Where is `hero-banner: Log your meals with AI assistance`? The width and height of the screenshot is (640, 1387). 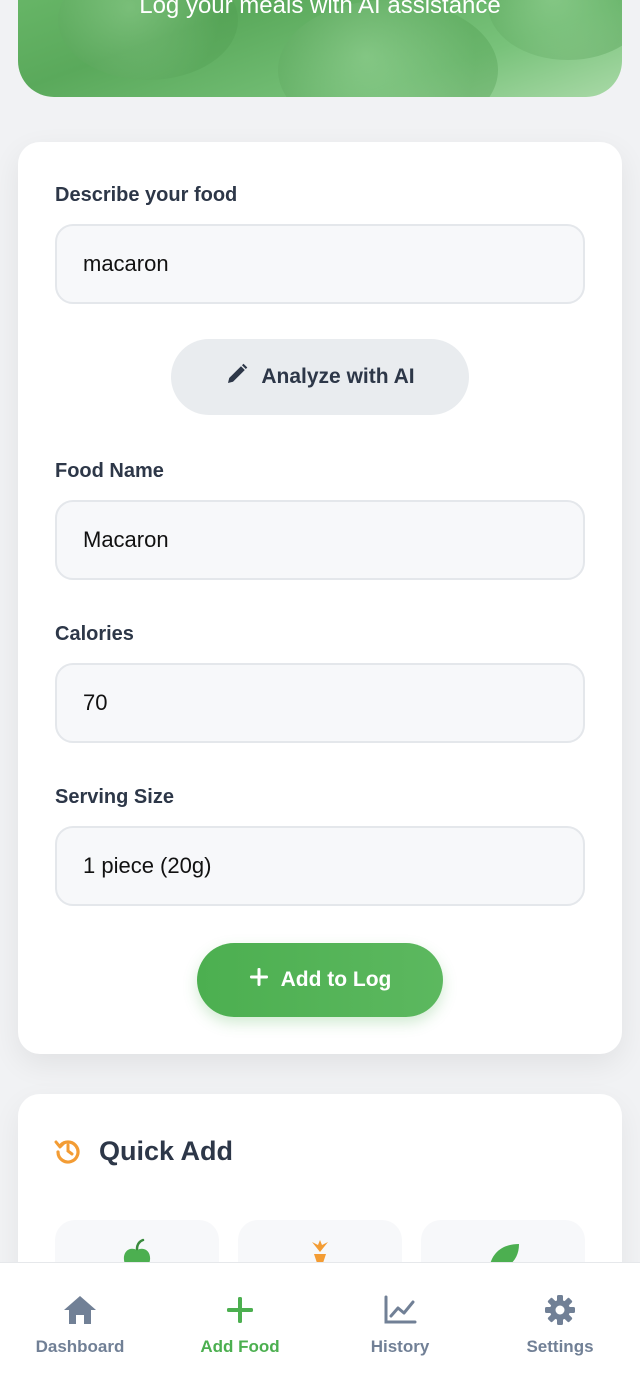
hero-banner: Log your meals with AI assistance is located at coordinates (320, 48).